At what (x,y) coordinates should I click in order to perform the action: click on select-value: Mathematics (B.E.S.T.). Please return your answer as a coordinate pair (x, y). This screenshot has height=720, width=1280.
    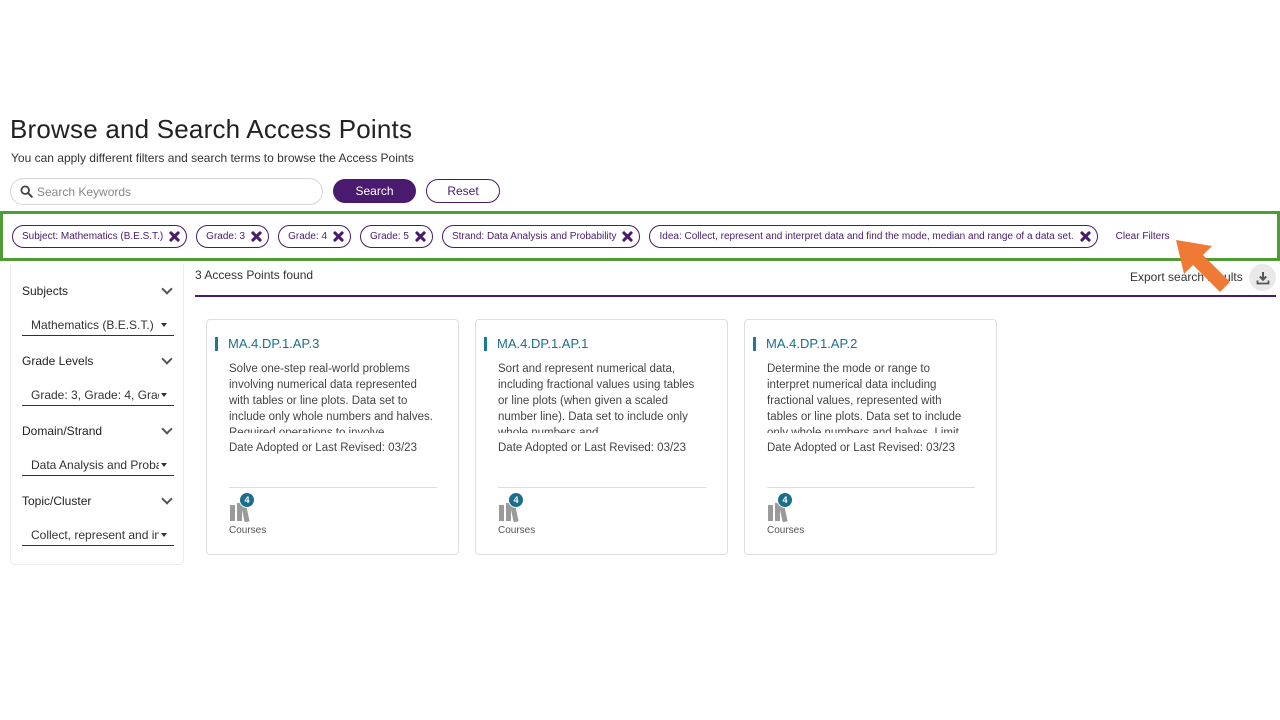
    Looking at the image, I should click on (92, 324).